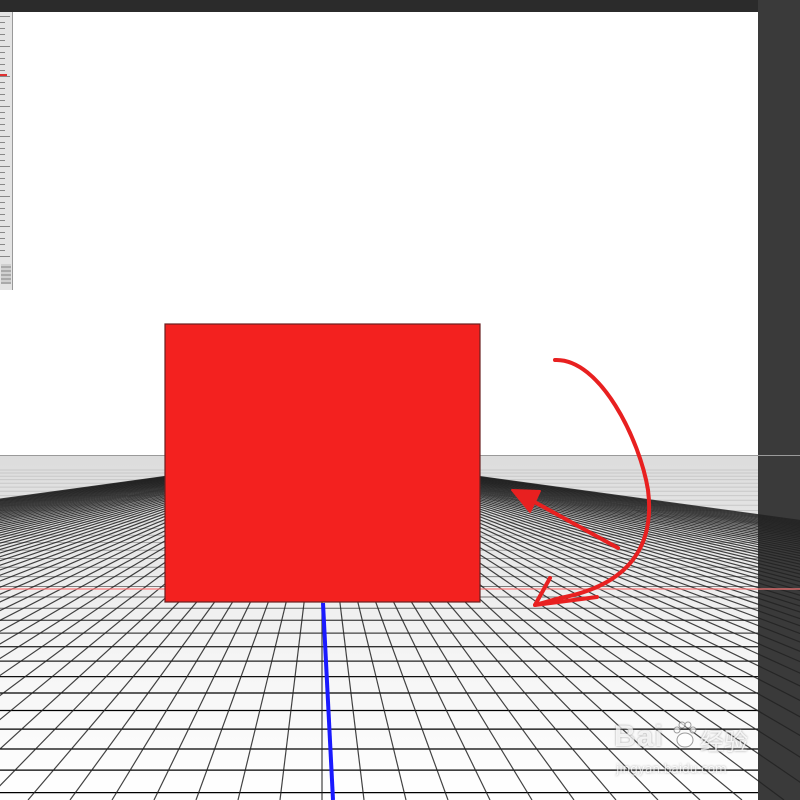 The width and height of the screenshot is (800, 800). I want to click on grip-handle-icon, so click(6, 274).